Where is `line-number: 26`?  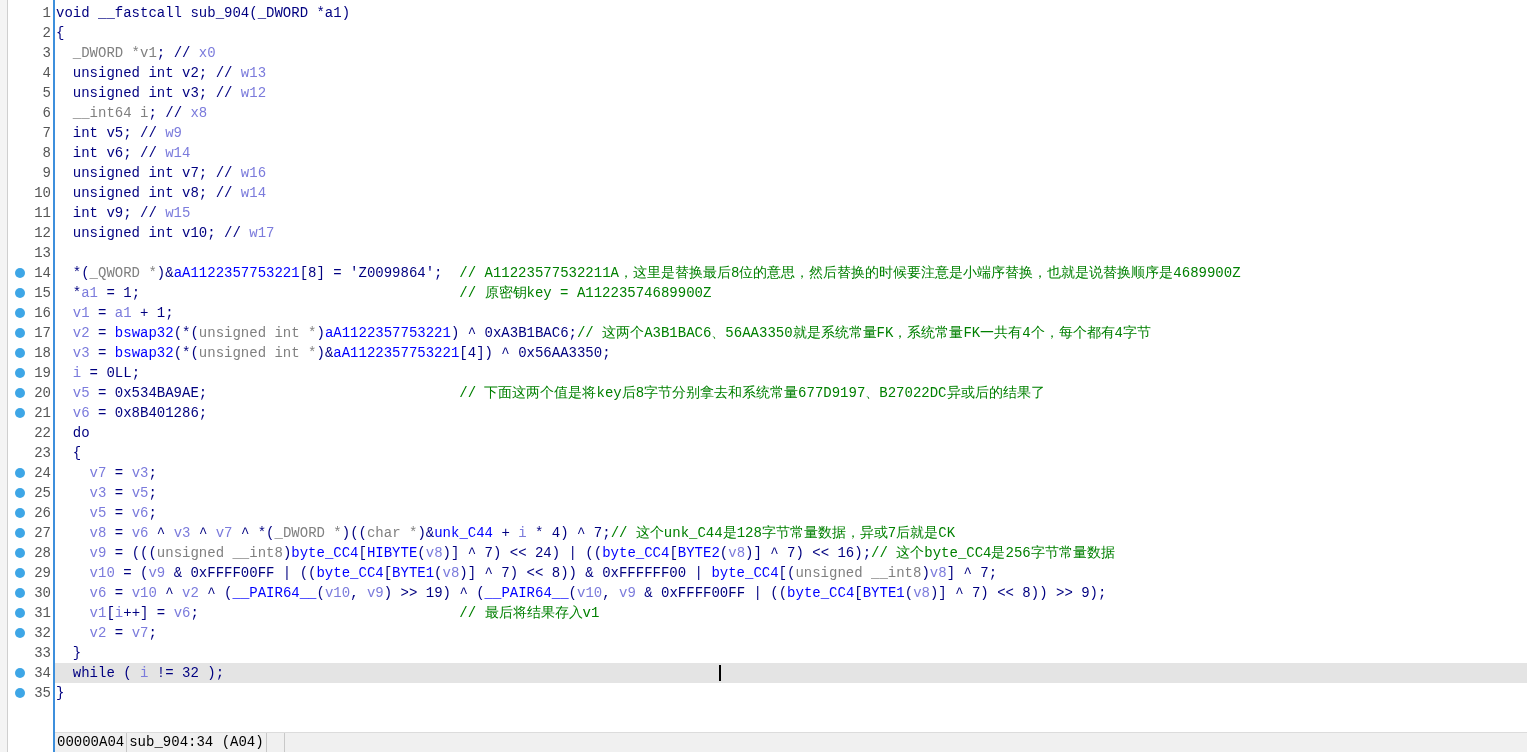 line-number: 26 is located at coordinates (42, 513).